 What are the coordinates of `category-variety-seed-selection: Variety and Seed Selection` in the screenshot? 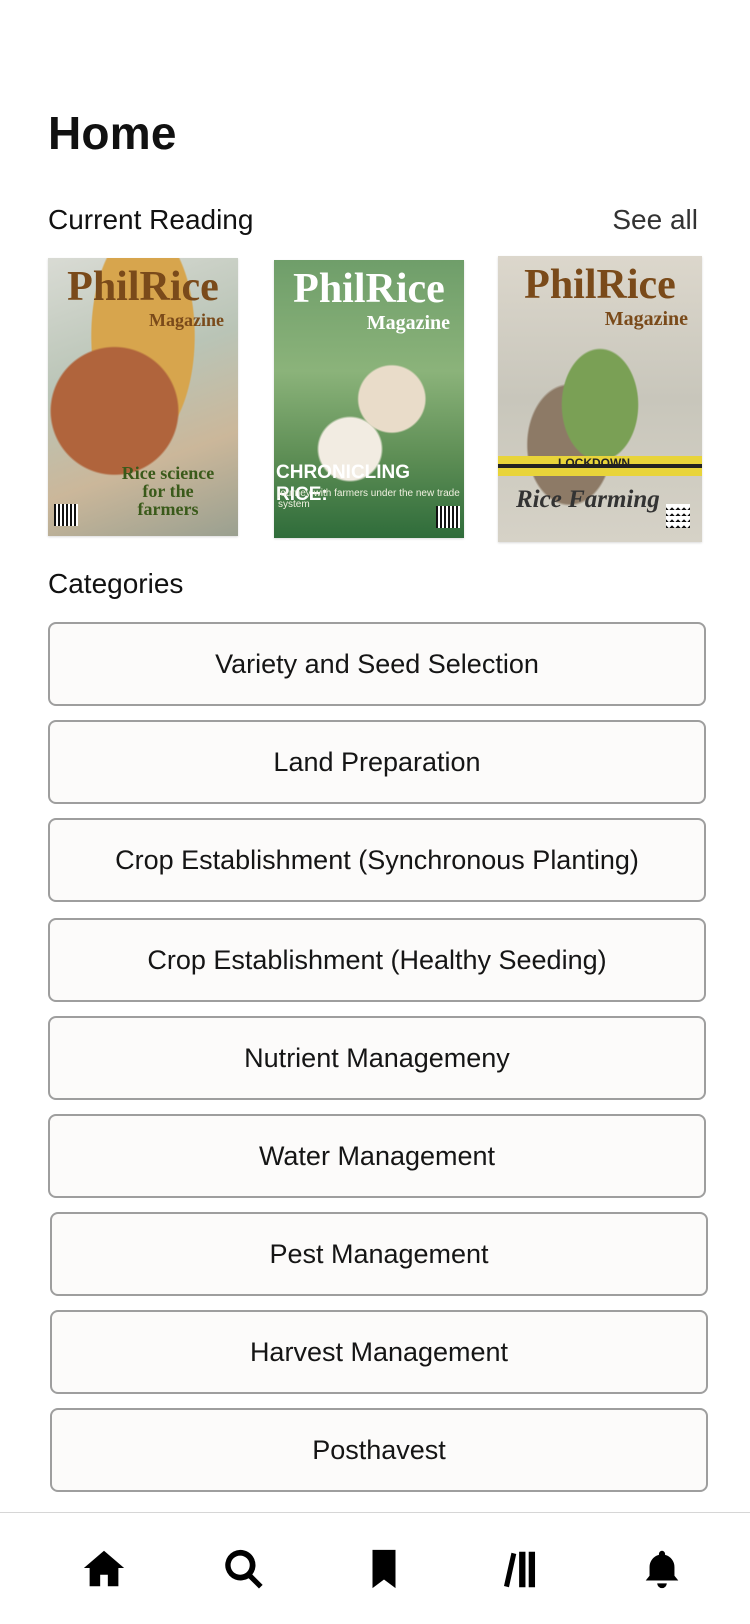 It's located at (377, 664).